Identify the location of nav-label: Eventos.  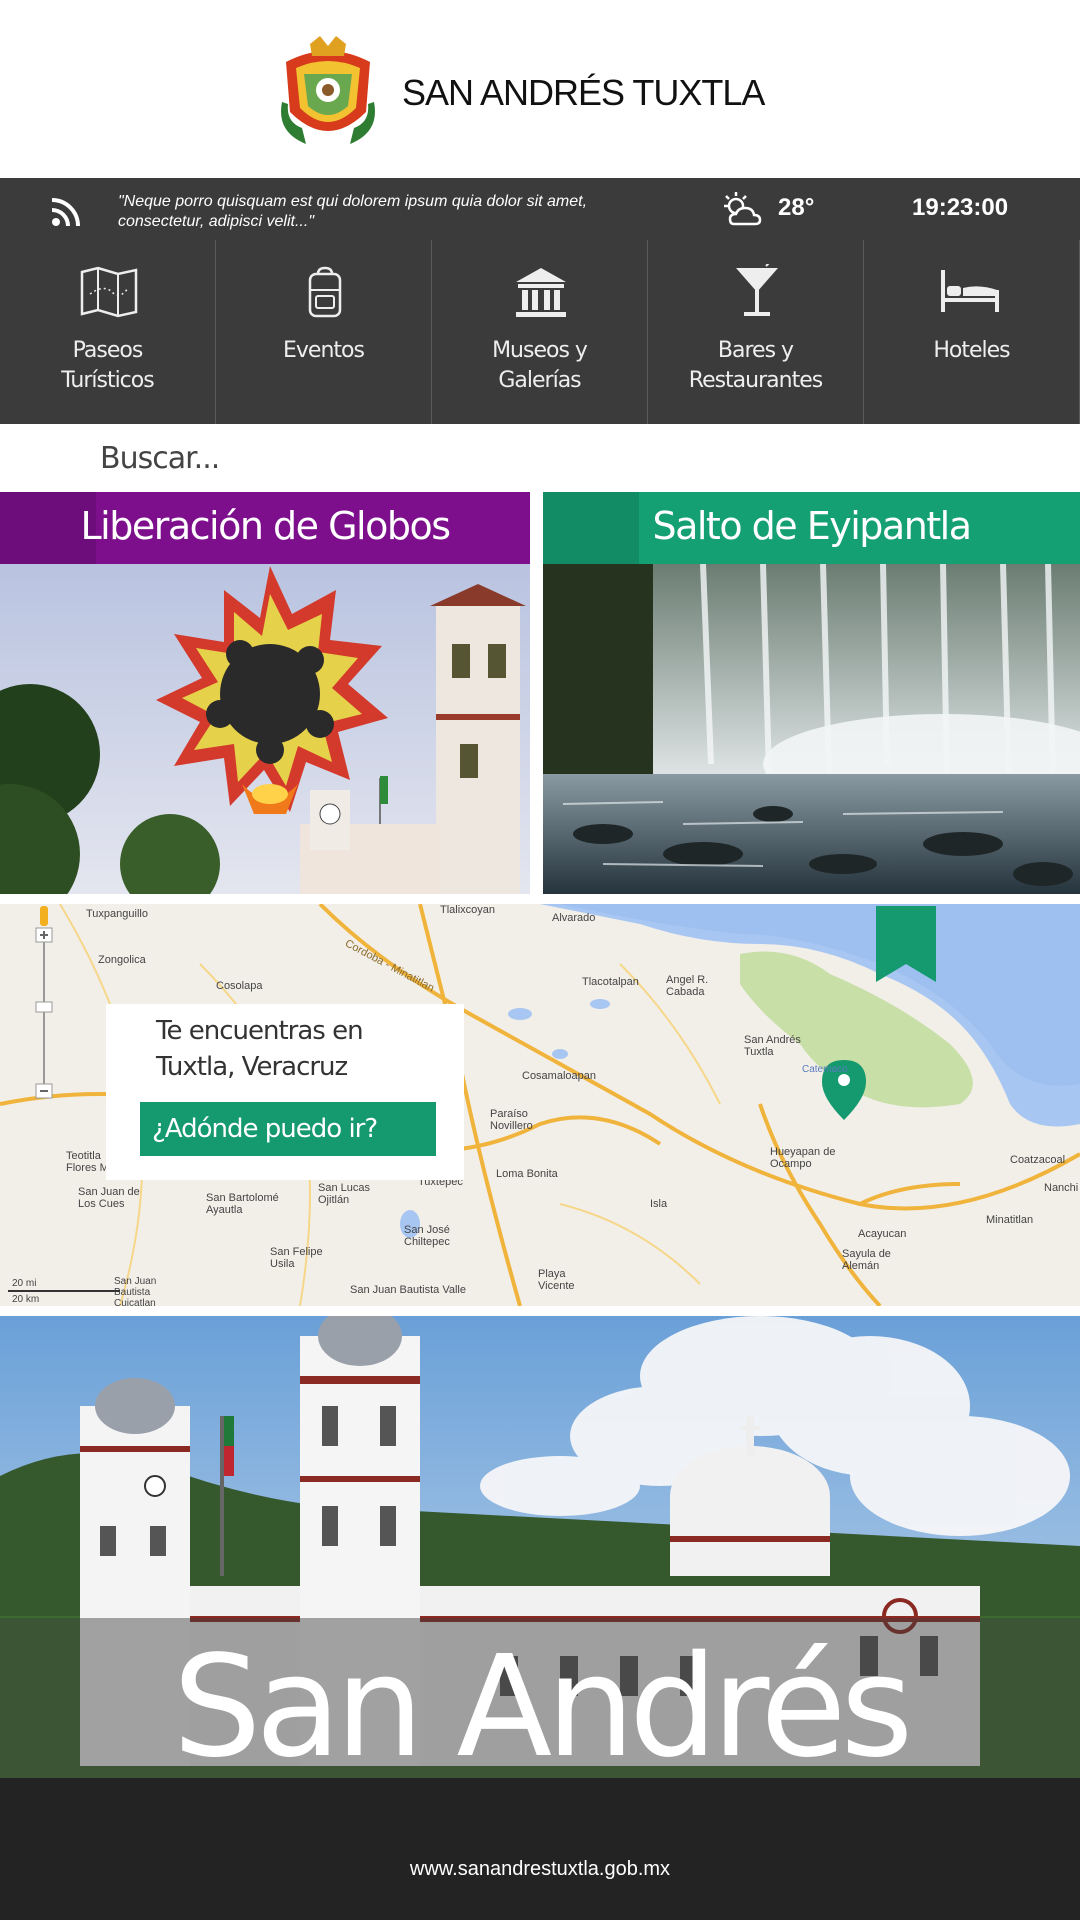
(324, 350).